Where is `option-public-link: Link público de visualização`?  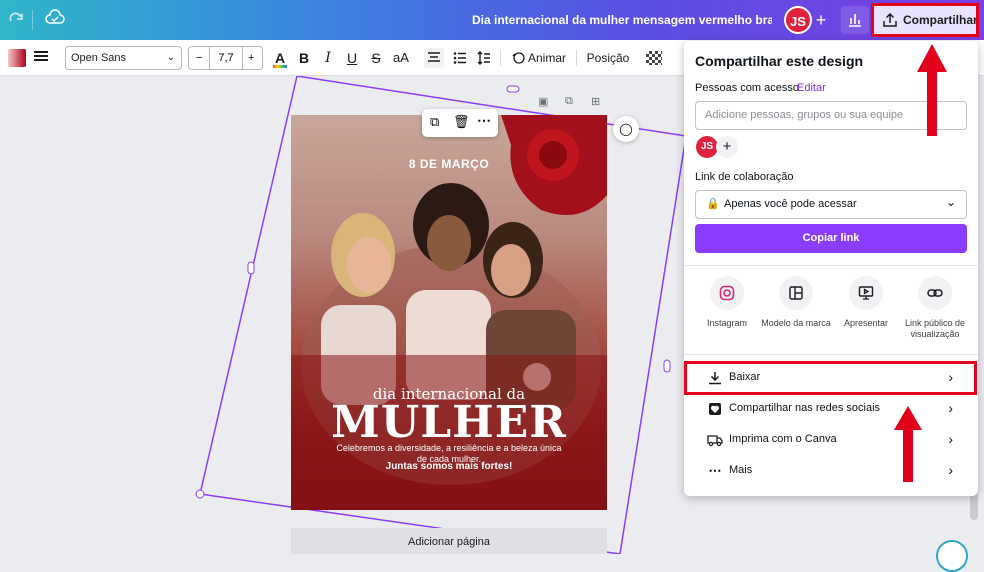
option-public-link: Link público de visualização is located at coordinates (935, 308).